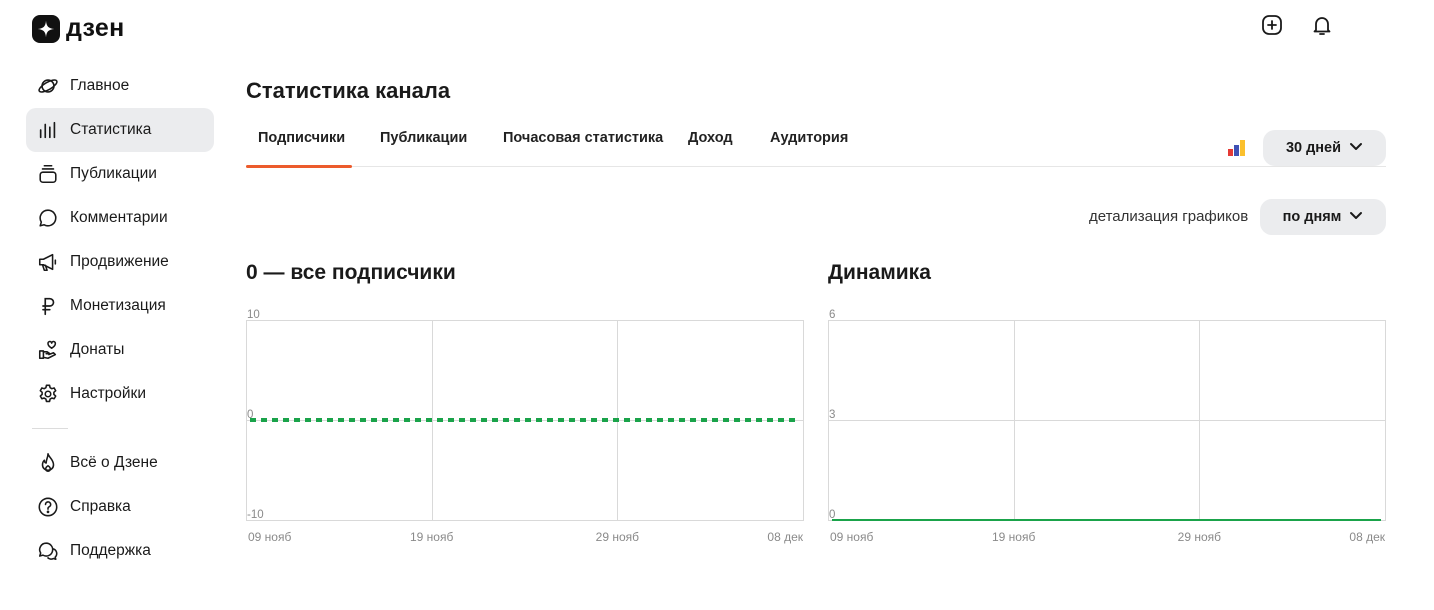 The height and width of the screenshot is (610, 1434). Describe the element at coordinates (253, 315) in the screenshot. I see `y-tick-label: 10` at that location.